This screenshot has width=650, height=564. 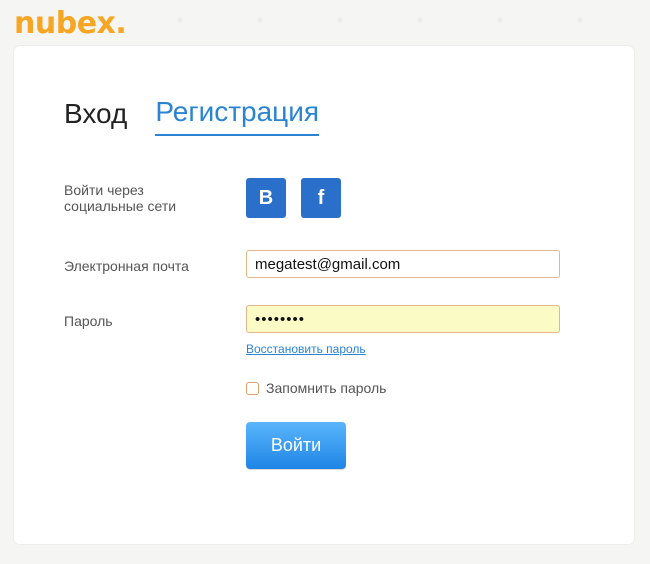 What do you see at coordinates (126, 266) in the screenshot?
I see `email-label: Электронная почта` at bounding box center [126, 266].